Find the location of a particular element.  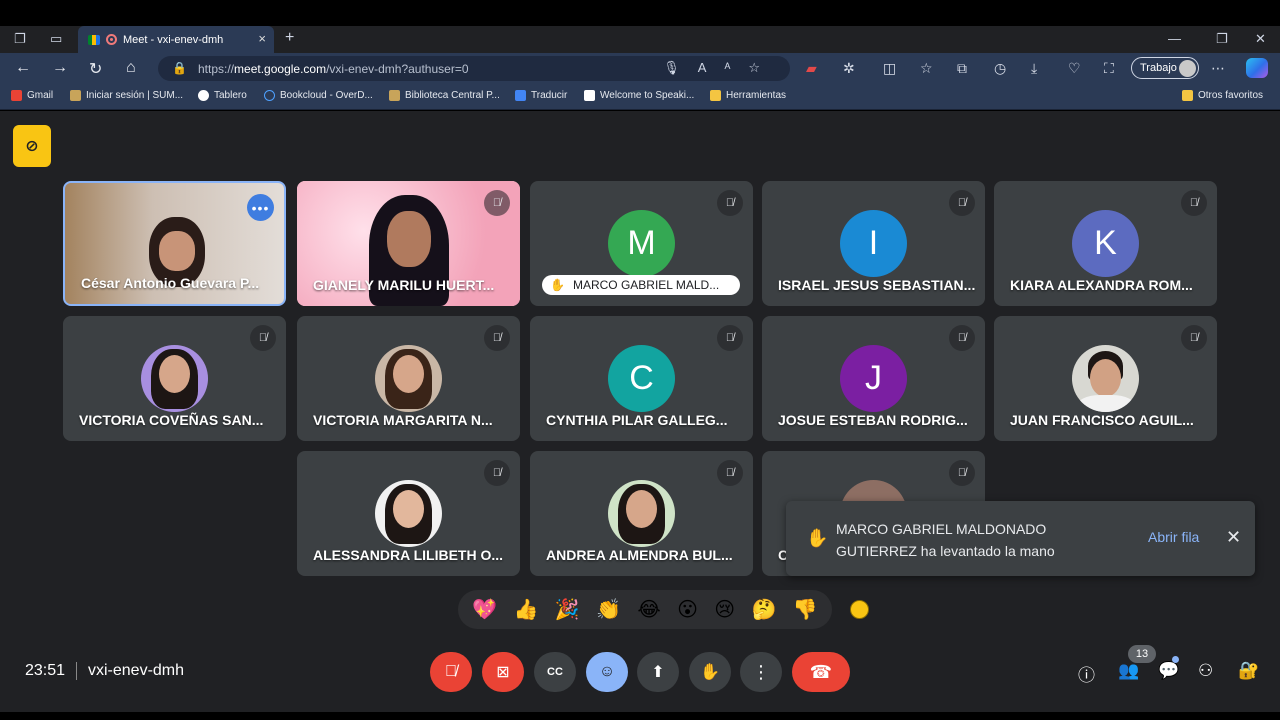

new-tab-button: + is located at coordinates (289, 38).